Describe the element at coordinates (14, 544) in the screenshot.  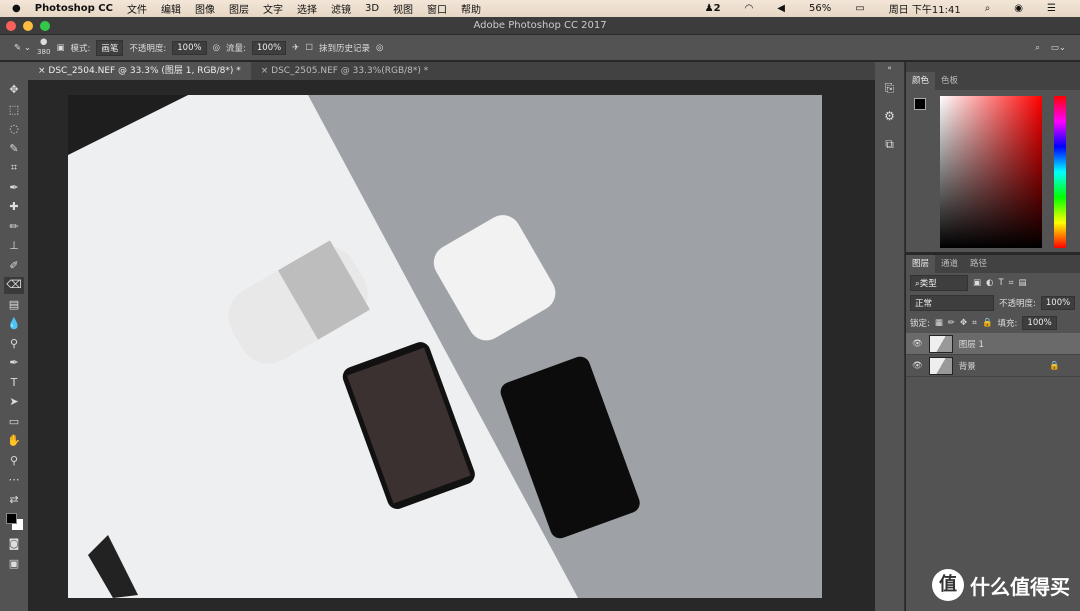
I see `quick-mask-icon: ◙` at that location.